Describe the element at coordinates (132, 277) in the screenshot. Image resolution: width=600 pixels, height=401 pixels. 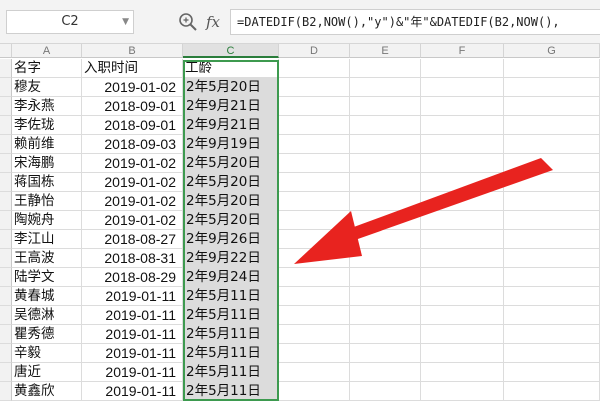
I see `hire-date-cell: 2018-08-29` at that location.